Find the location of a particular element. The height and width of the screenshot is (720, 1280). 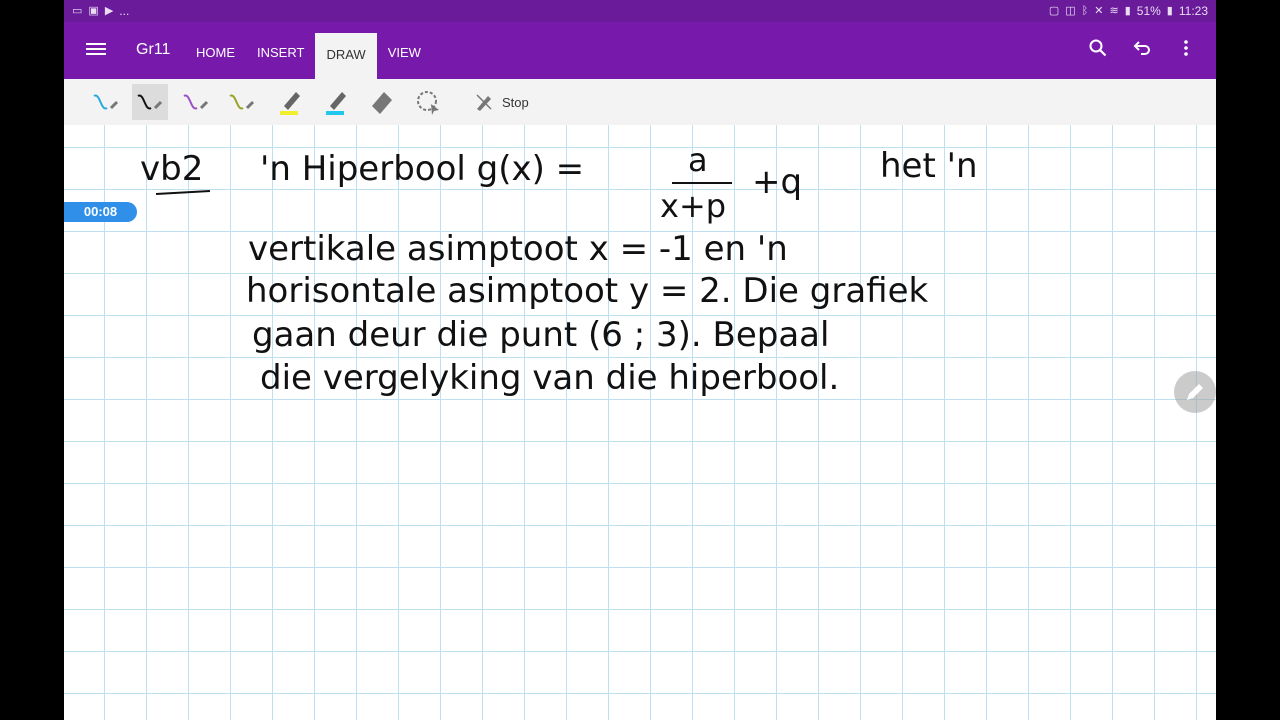

undo-icon is located at coordinates (1142, 48).